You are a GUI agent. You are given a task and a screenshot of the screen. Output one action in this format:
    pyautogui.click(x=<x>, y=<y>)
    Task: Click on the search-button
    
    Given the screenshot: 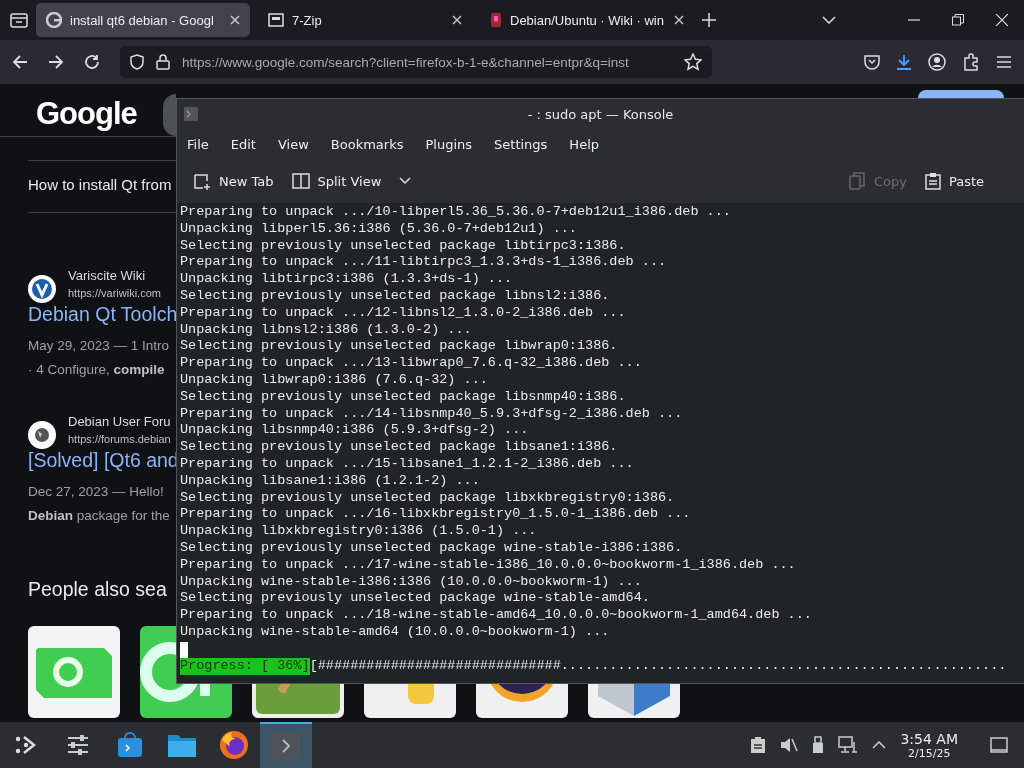 What is the action you would take?
    pyautogui.click(x=961, y=94)
    